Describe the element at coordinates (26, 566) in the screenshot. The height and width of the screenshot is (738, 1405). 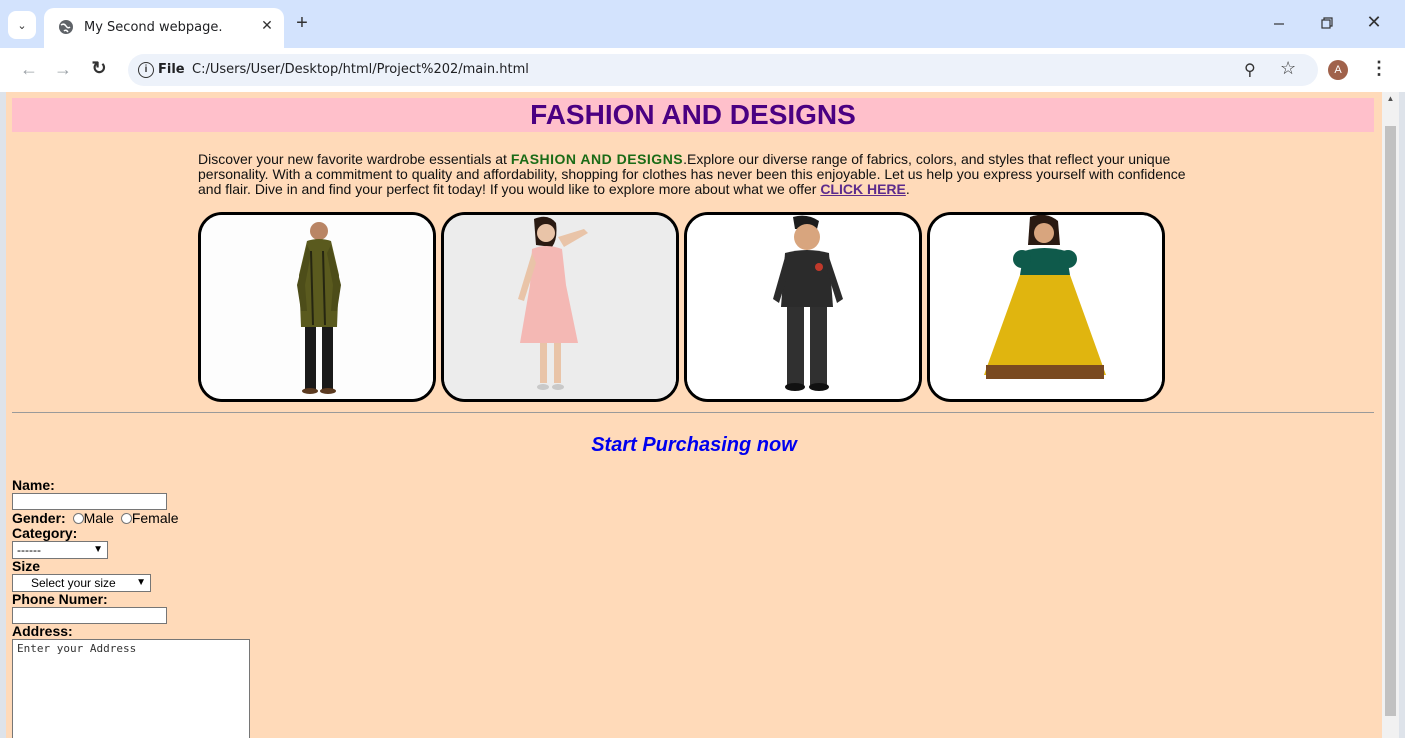
I see `size-label: Size` at that location.